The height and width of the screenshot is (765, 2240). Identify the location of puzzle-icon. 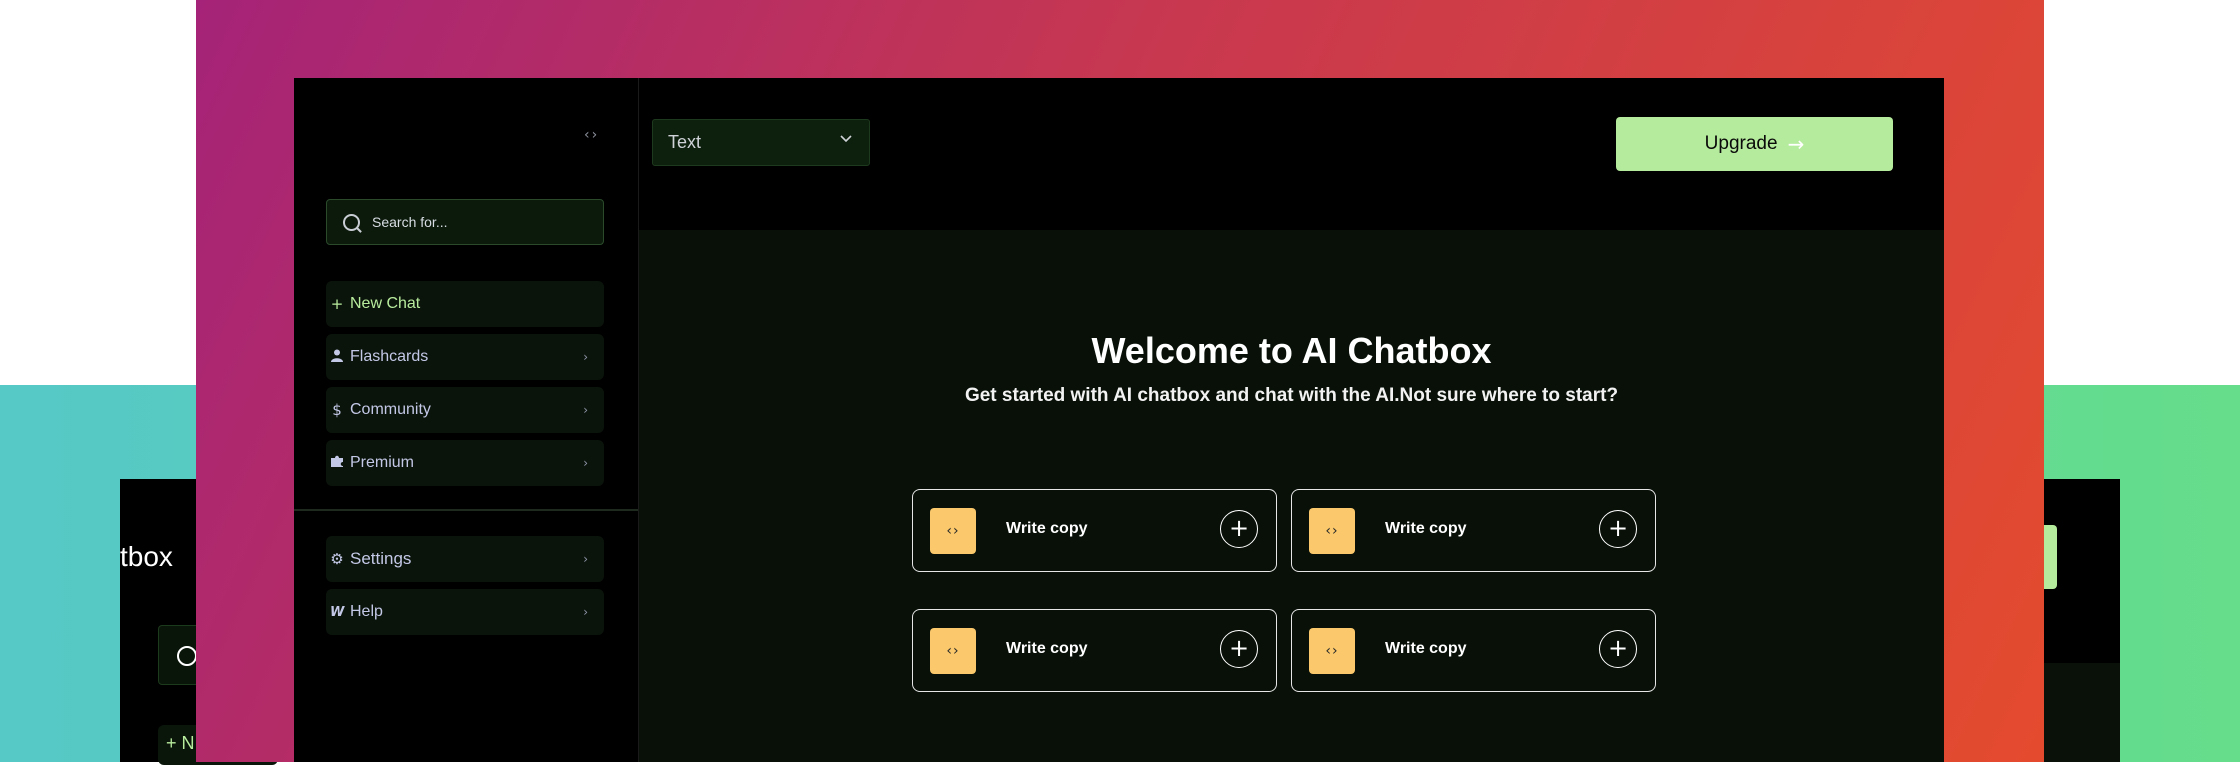
(337, 463).